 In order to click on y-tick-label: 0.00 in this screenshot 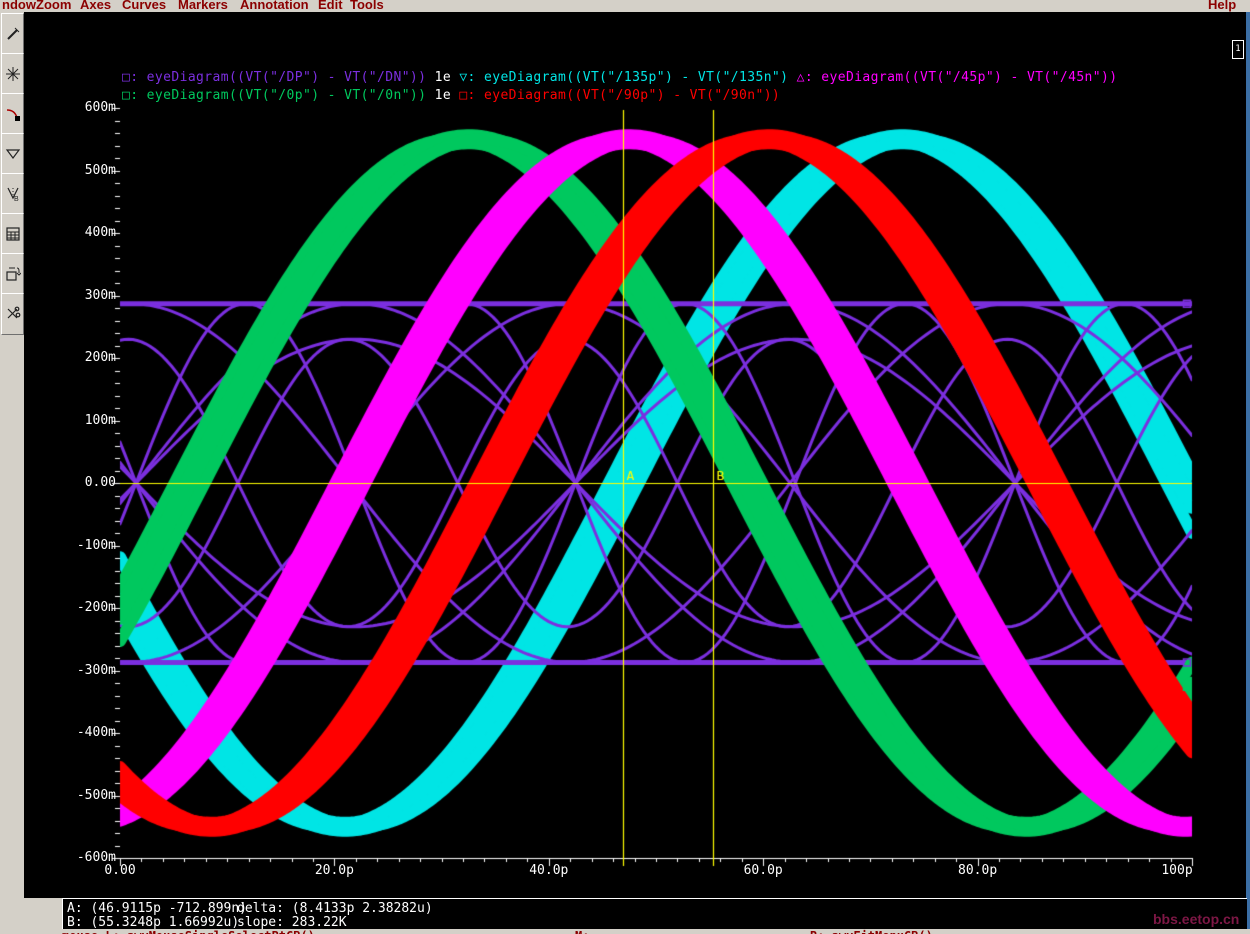, I will do `click(100, 482)`.